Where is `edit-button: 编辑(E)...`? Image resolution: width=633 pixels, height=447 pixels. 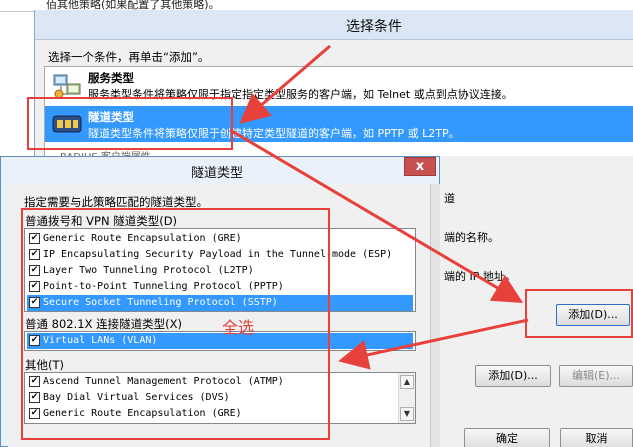 edit-button: 编辑(E)... is located at coordinates (596, 376).